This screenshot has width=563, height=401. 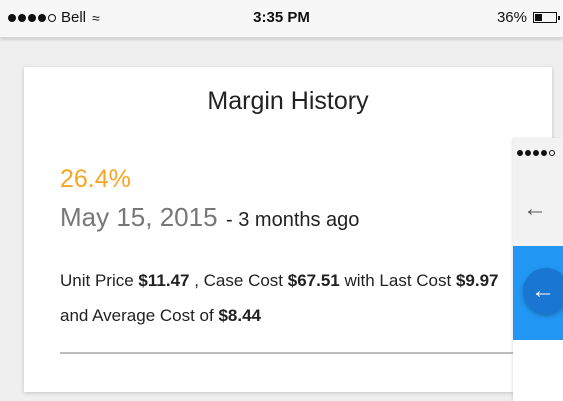 I want to click on details-text: and Average Cost of, so click(x=139, y=315).